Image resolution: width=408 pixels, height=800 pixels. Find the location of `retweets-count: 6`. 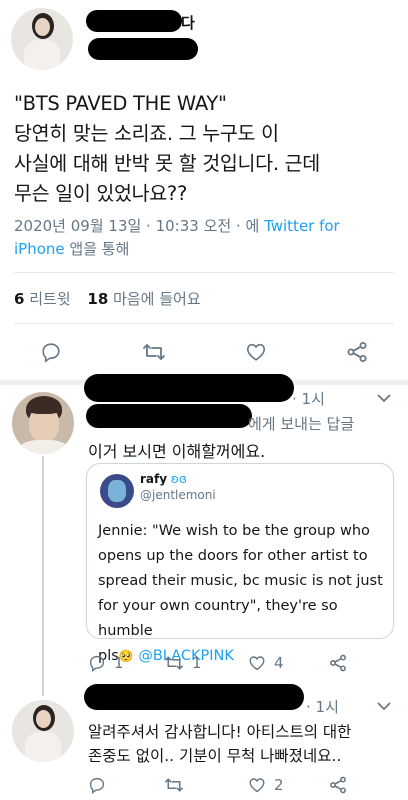

retweets-count: 6 is located at coordinates (19, 299).